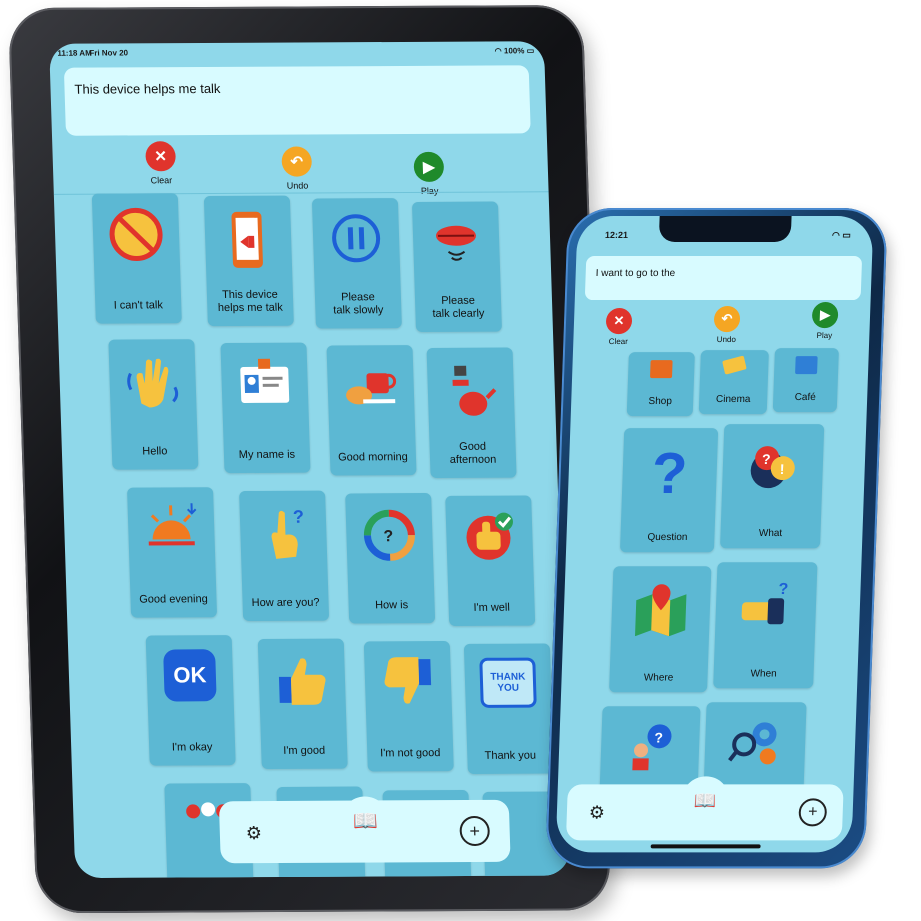 Image resolution: width=921 pixels, height=921 pixels. I want to click on tile-i-cant-talk: I can't talk, so click(136, 258).